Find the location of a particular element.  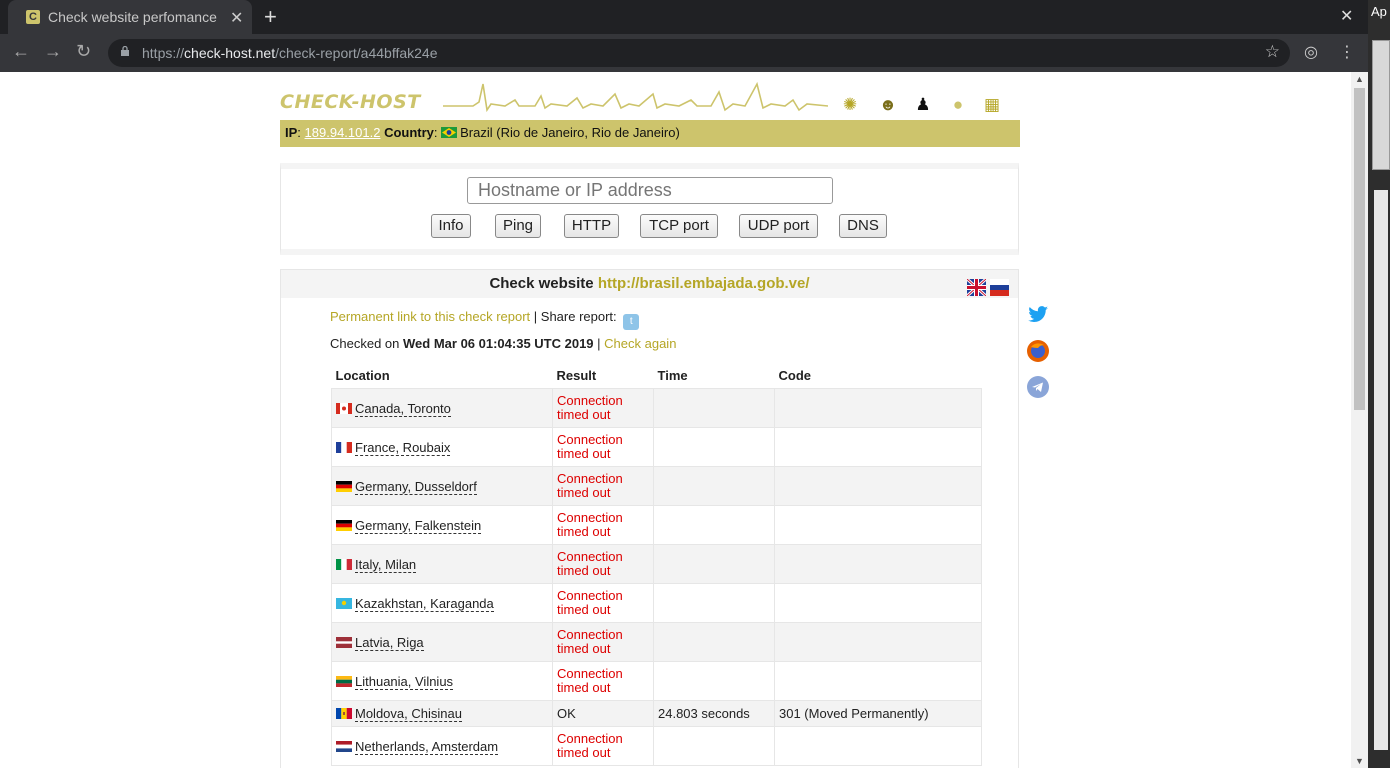

scrollbar-thumb is located at coordinates (1359, 249).